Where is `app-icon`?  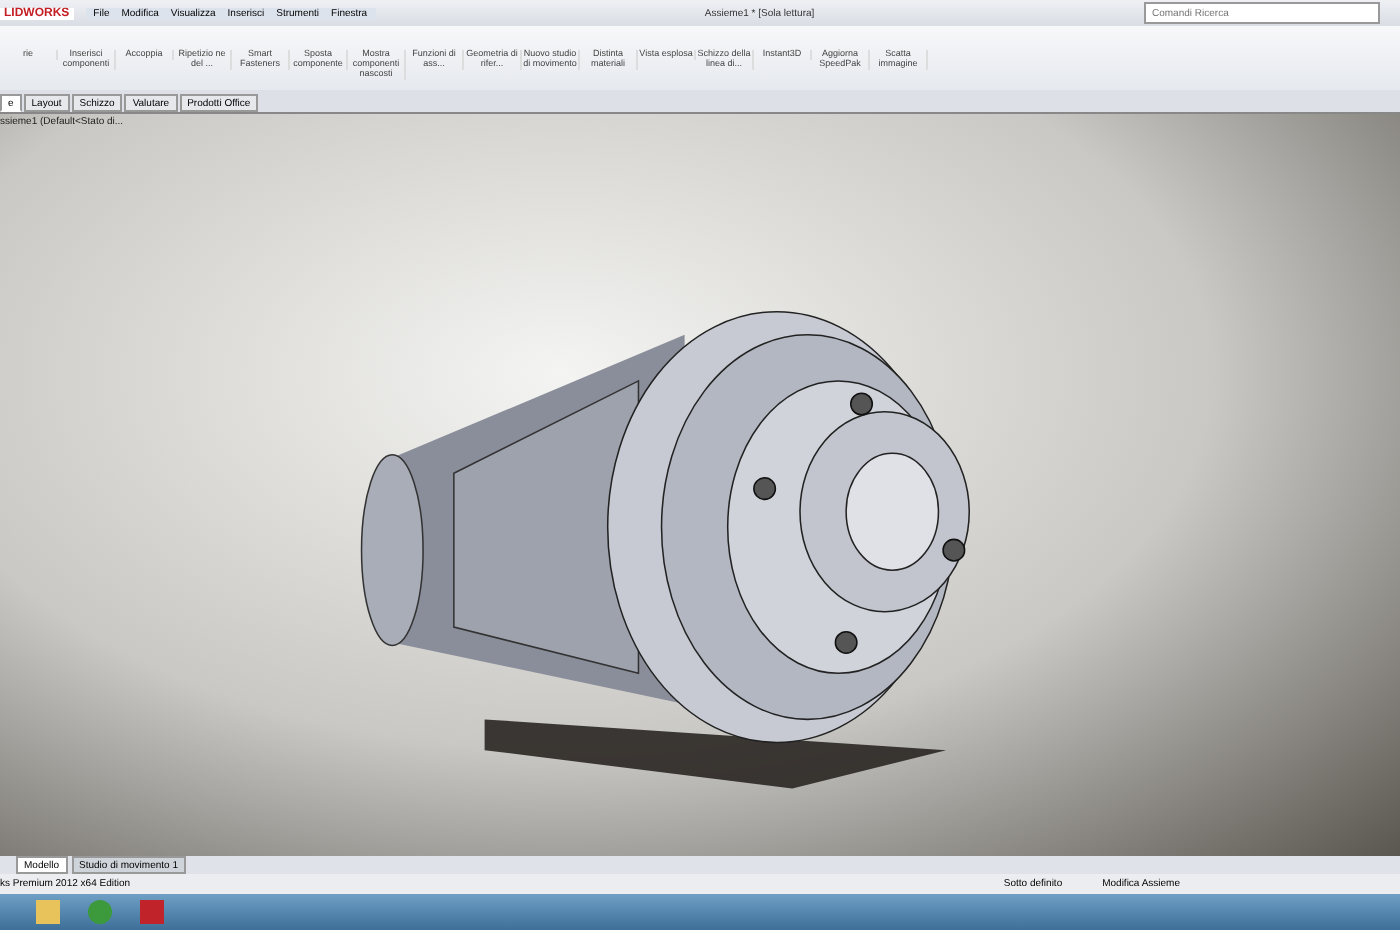
app-icon is located at coordinates (152, 912).